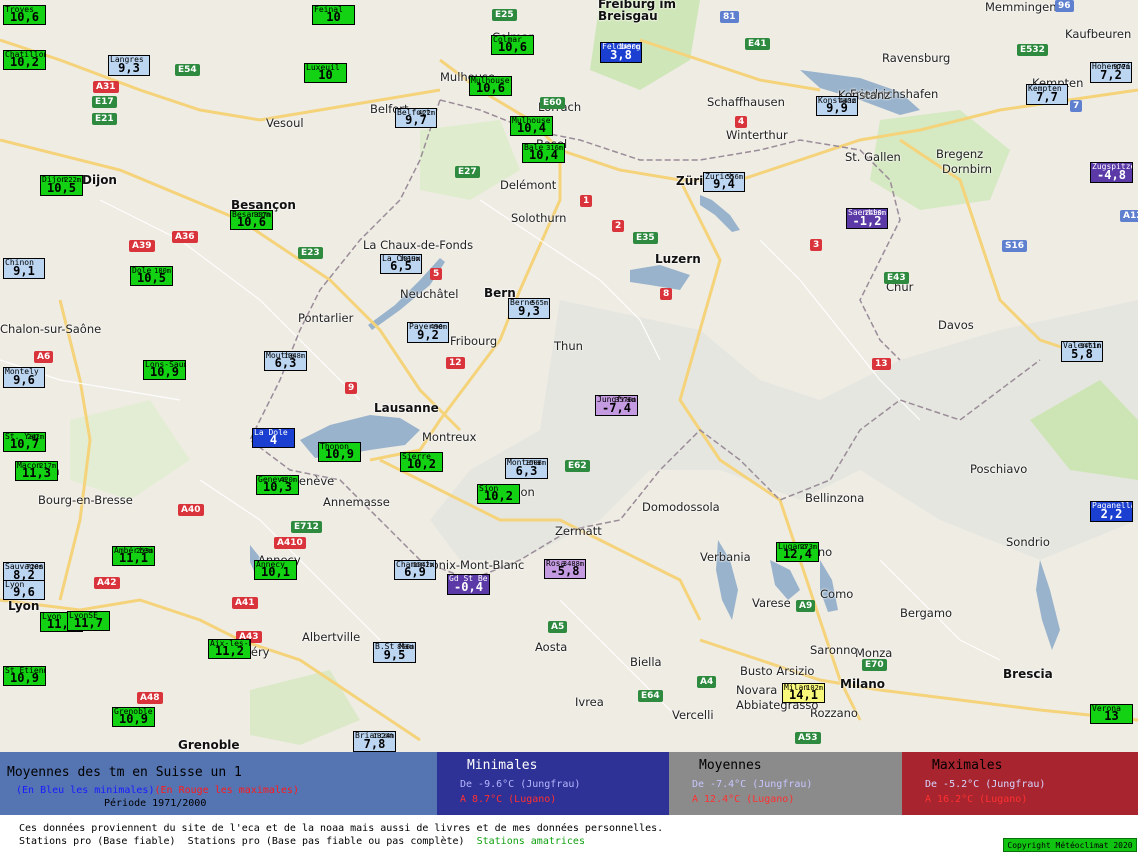  What do you see at coordinates (616, 405) in the screenshot?
I see `station-marker: Jungfrau 3576m -7,4` at bounding box center [616, 405].